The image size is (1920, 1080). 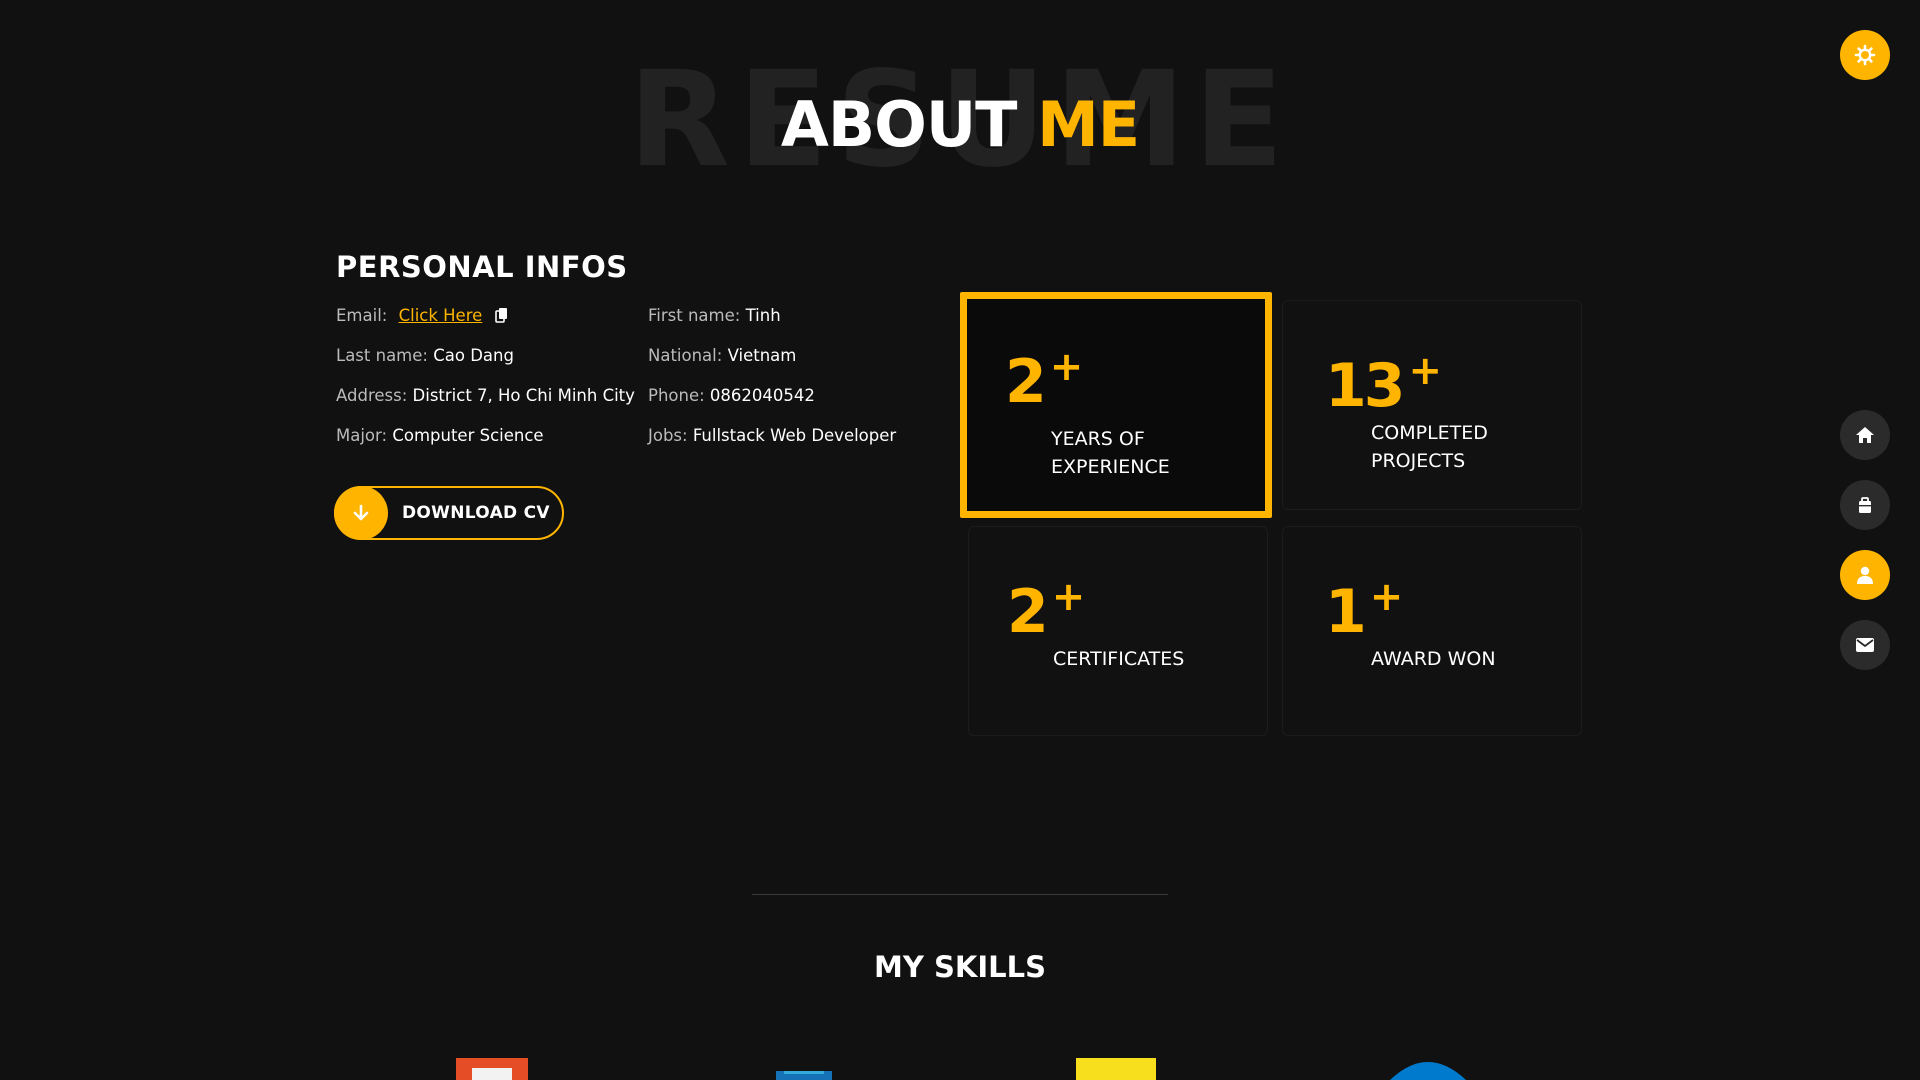 I want to click on info-row-phone: Phone: 0862040542, so click(x=798, y=406).